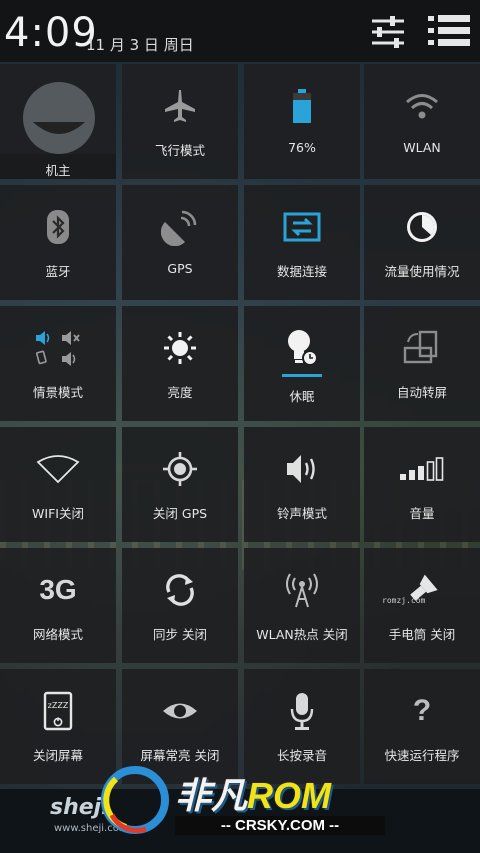 Image resolution: width=480 pixels, height=853 pixels. I want to click on tile-flashlight: romzj.com 手电筒 关闭, so click(422, 605).